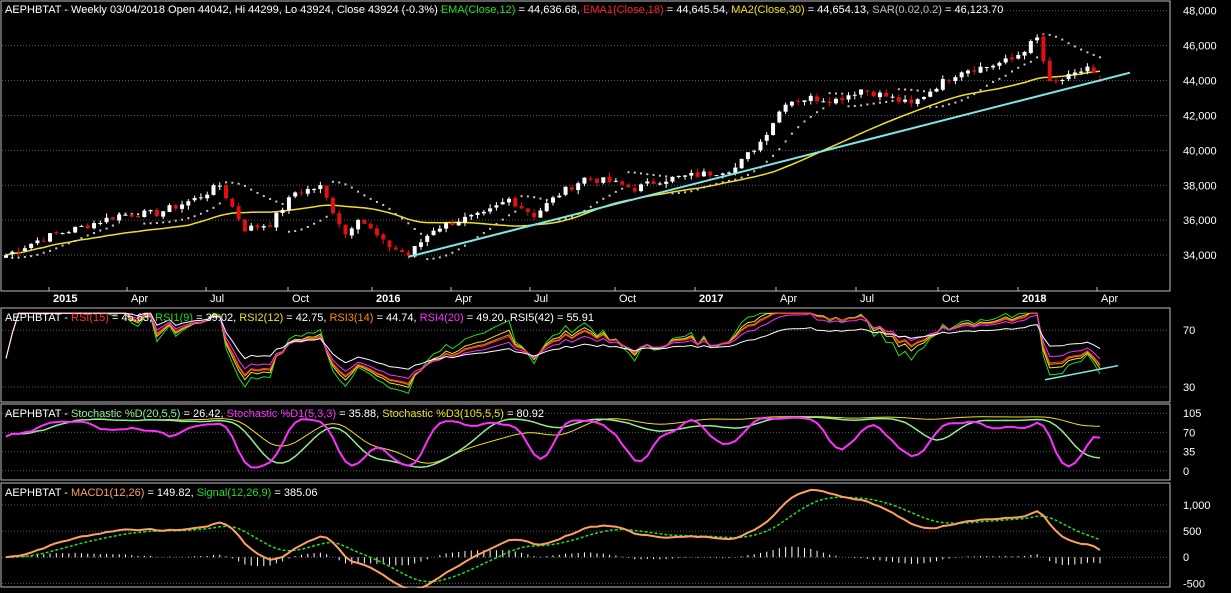 This screenshot has height=593, width=1231. Describe the element at coordinates (1197, 506) in the screenshot. I see `y-tick-label: 1,000` at that location.